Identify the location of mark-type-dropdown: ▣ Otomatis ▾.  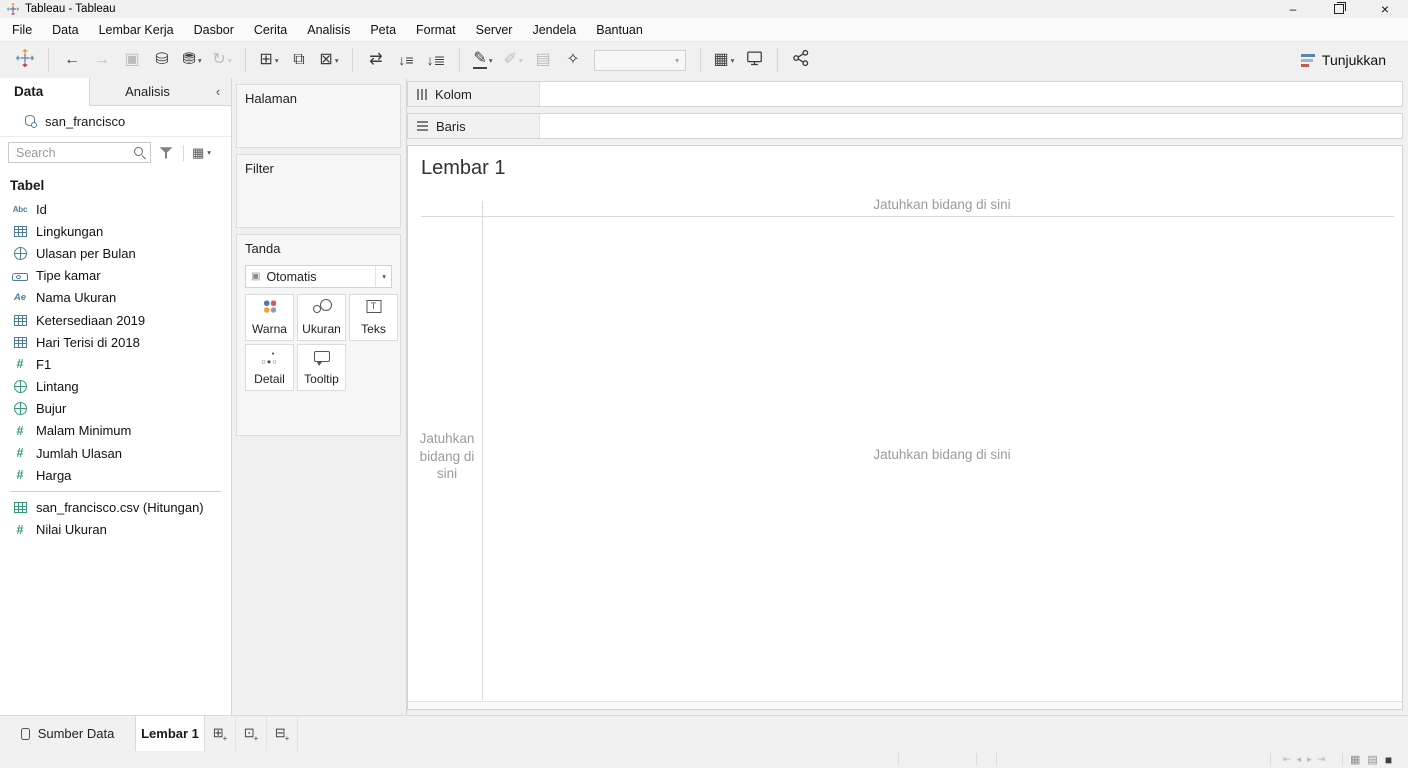
(318, 276).